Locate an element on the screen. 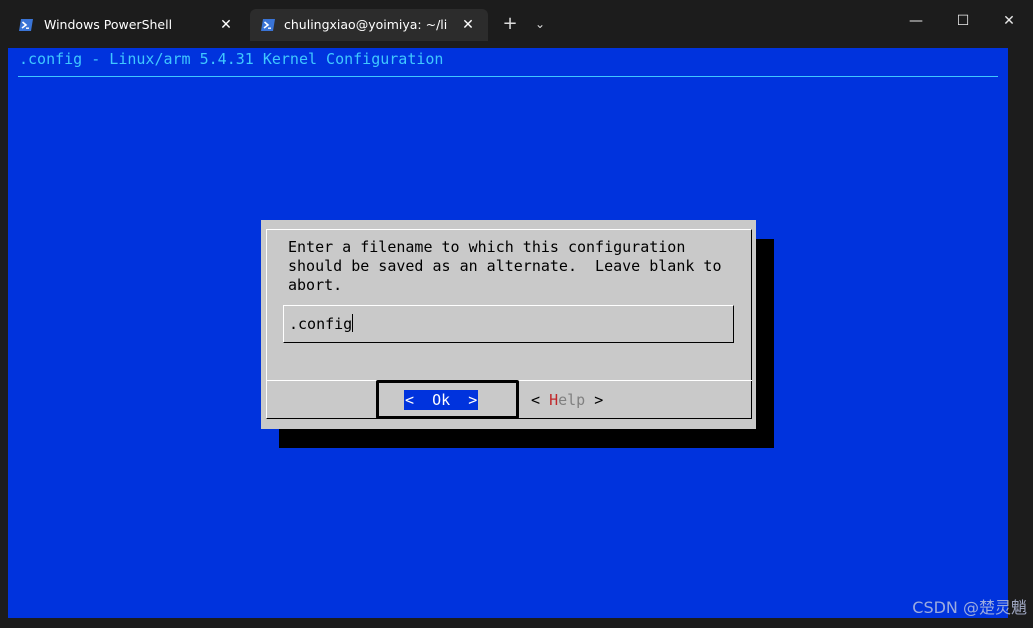 The height and width of the screenshot is (628, 1033). window-close-button: ✕ is located at coordinates (1009, 21).